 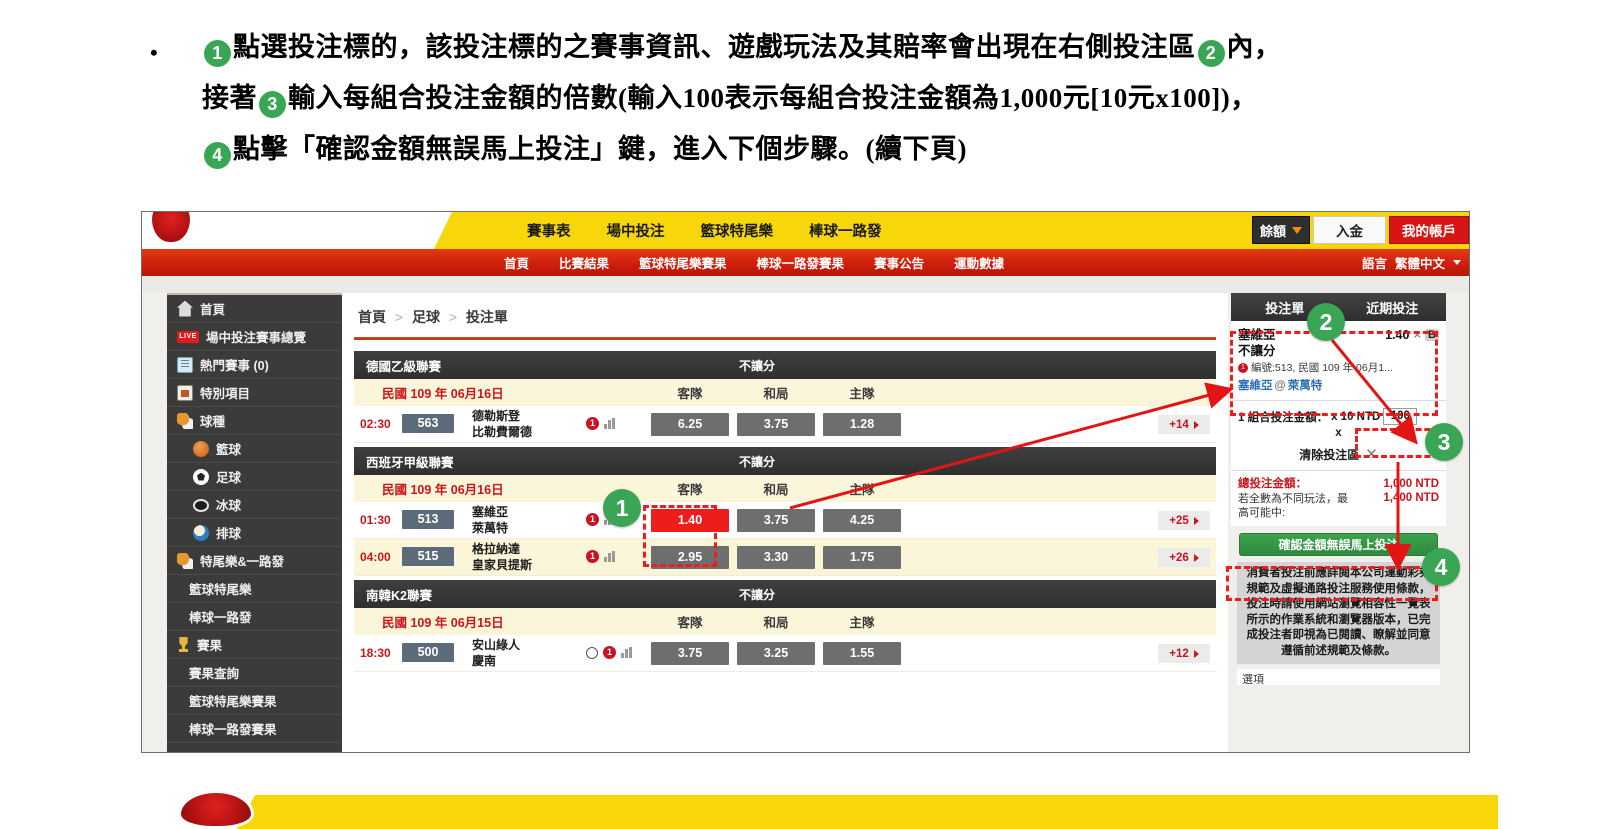 I want to click on breadcrumb-item-home: 首頁, so click(x=372, y=317).